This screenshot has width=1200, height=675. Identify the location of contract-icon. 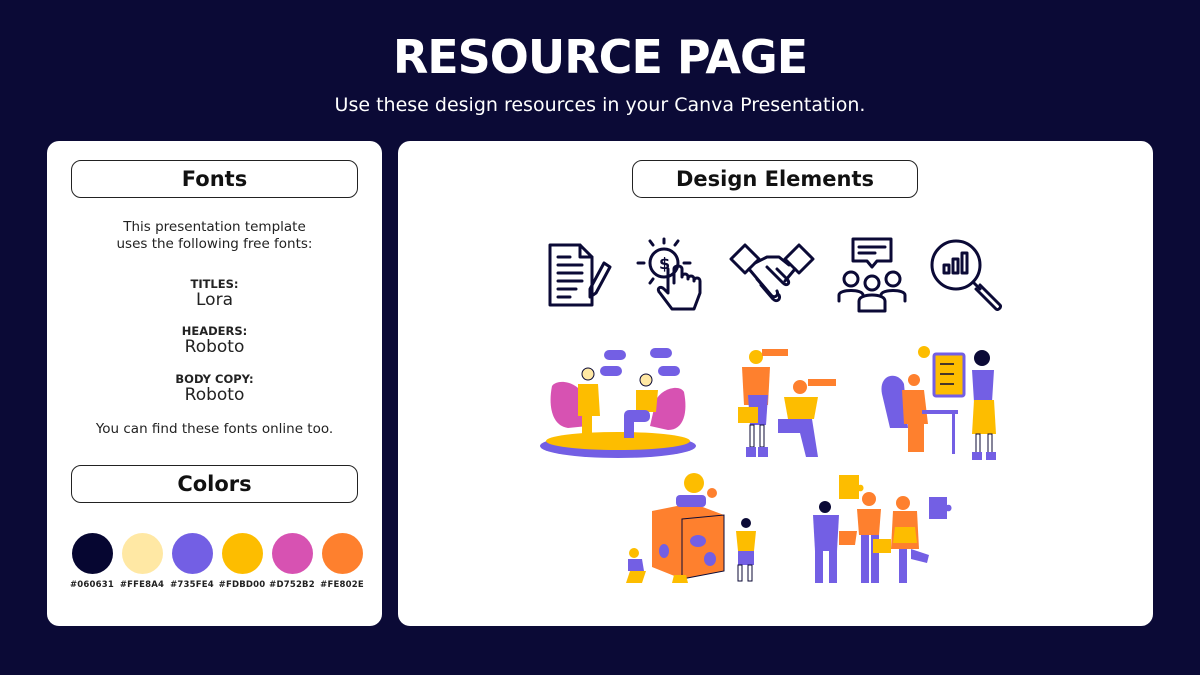
(581, 275).